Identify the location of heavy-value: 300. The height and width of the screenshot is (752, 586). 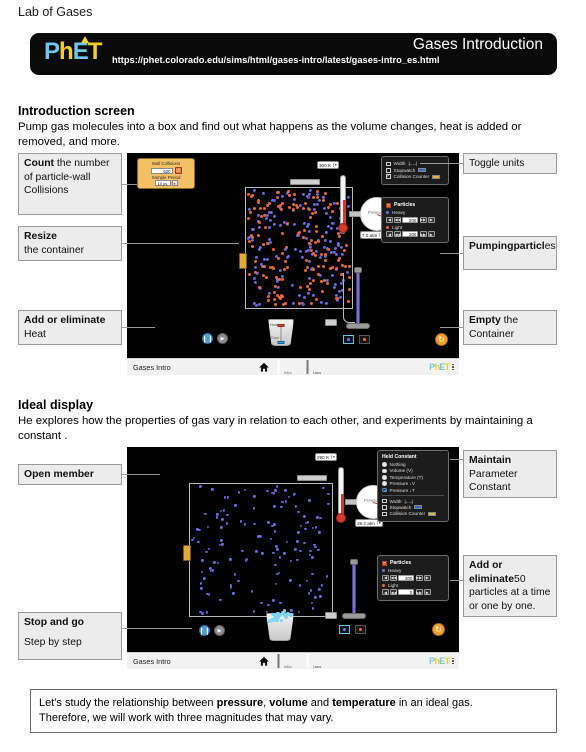
(406, 577).